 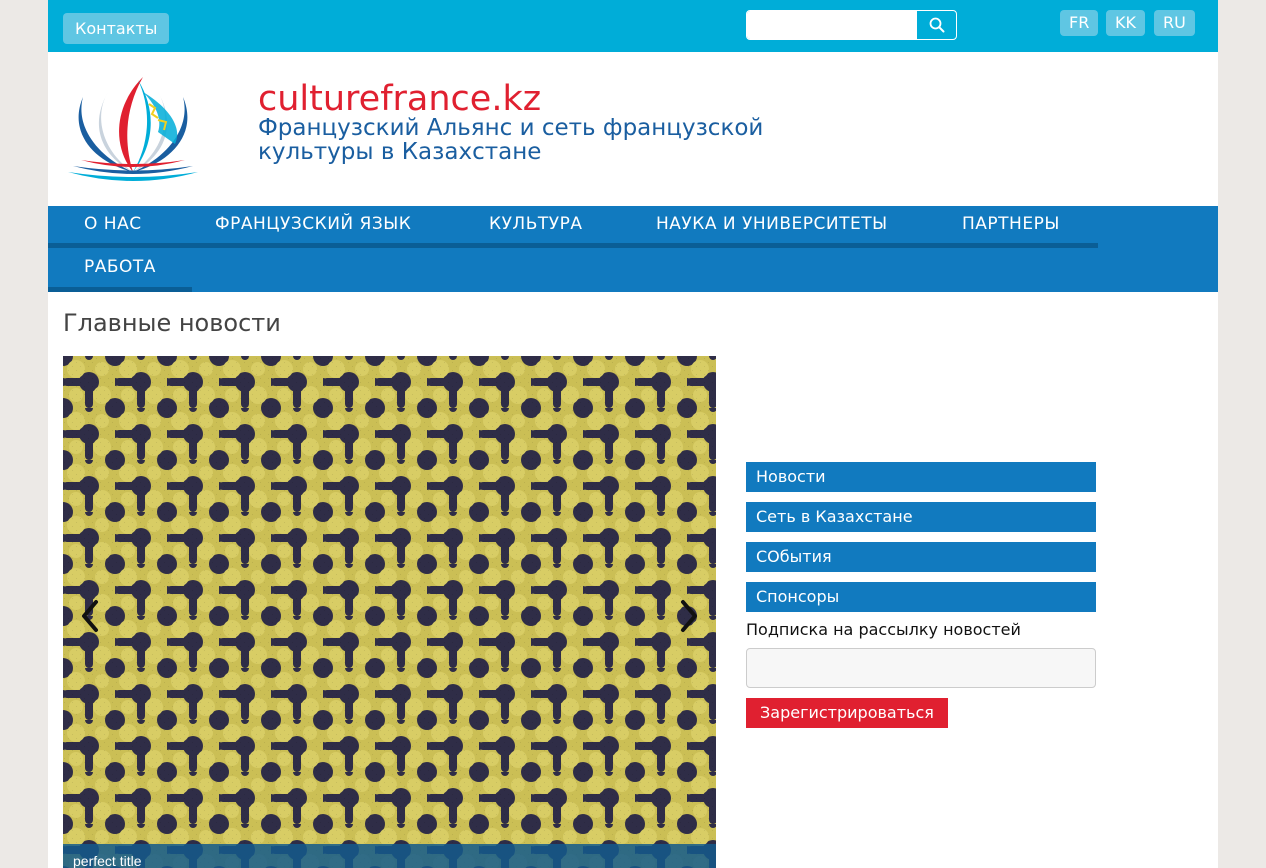 What do you see at coordinates (1125, 23) in the screenshot?
I see `lang-kk-button: KK` at bounding box center [1125, 23].